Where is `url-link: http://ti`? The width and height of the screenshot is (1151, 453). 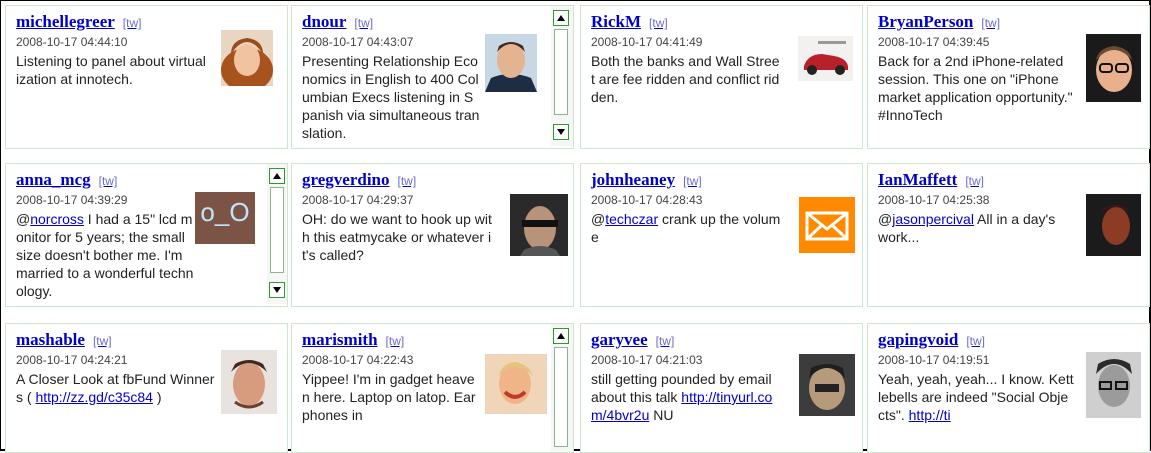
url-link: http://ti is located at coordinates (930, 415).